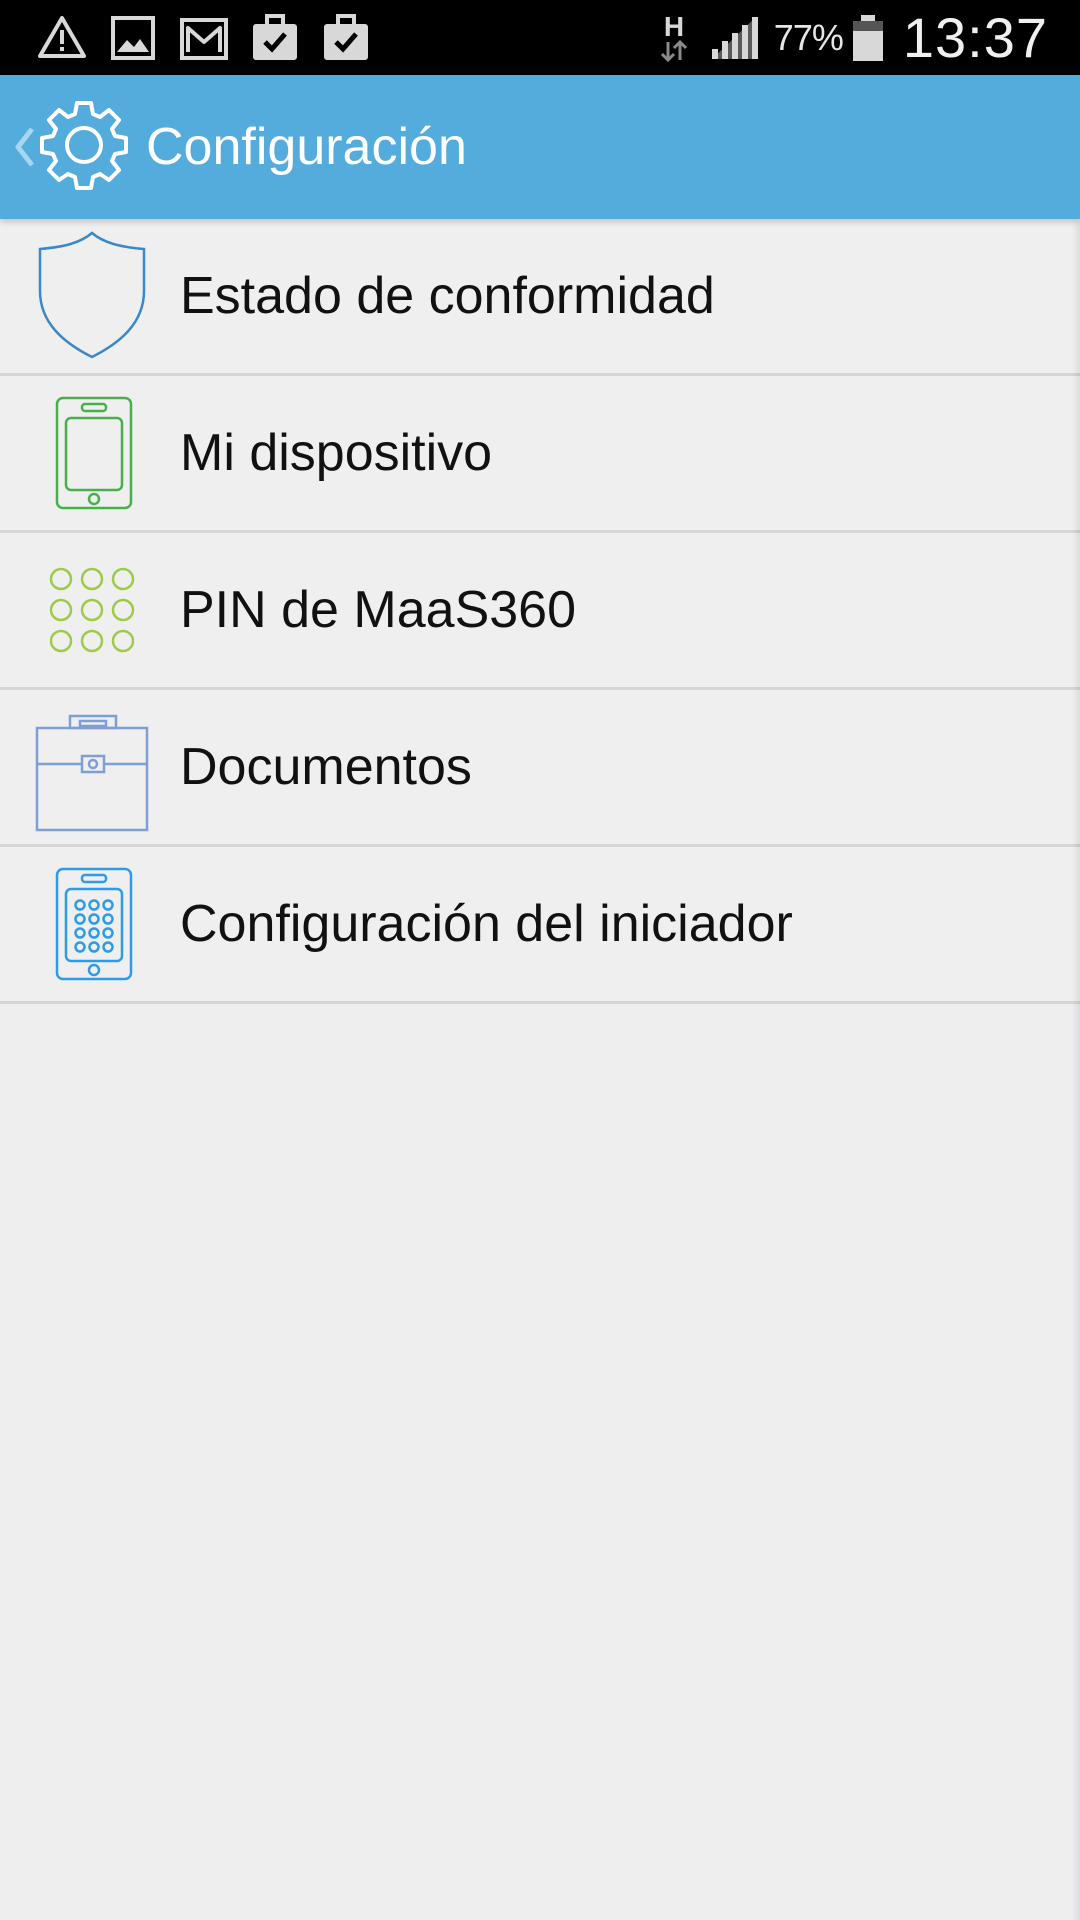 The image size is (1080, 1920). I want to click on gear-icon, so click(84, 145).